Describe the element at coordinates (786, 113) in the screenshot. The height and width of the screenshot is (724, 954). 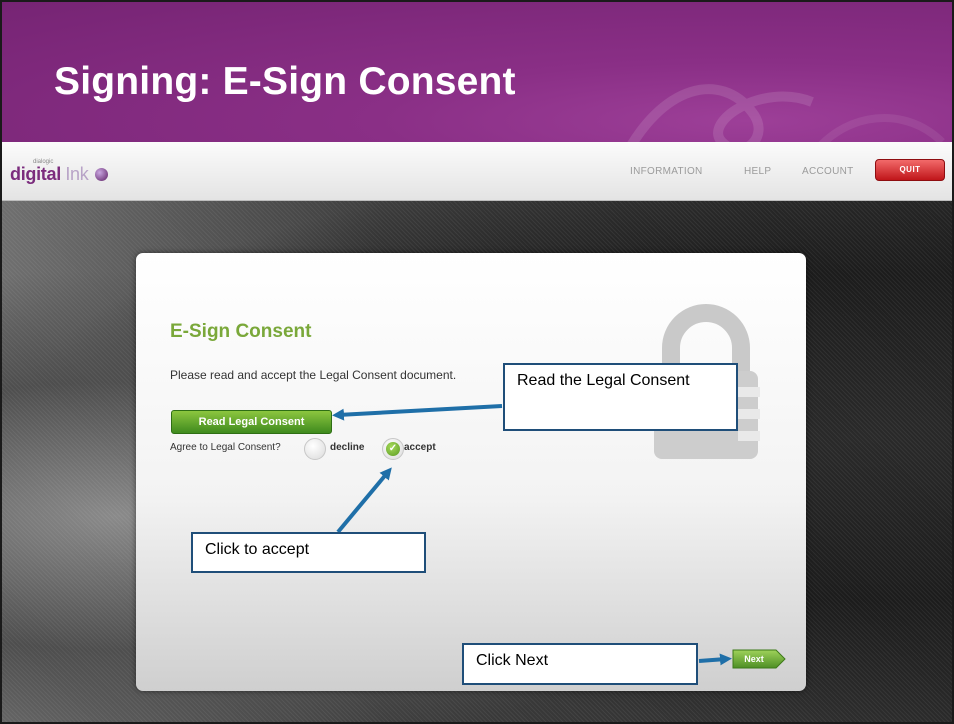
I see `decorative-swirl` at that location.